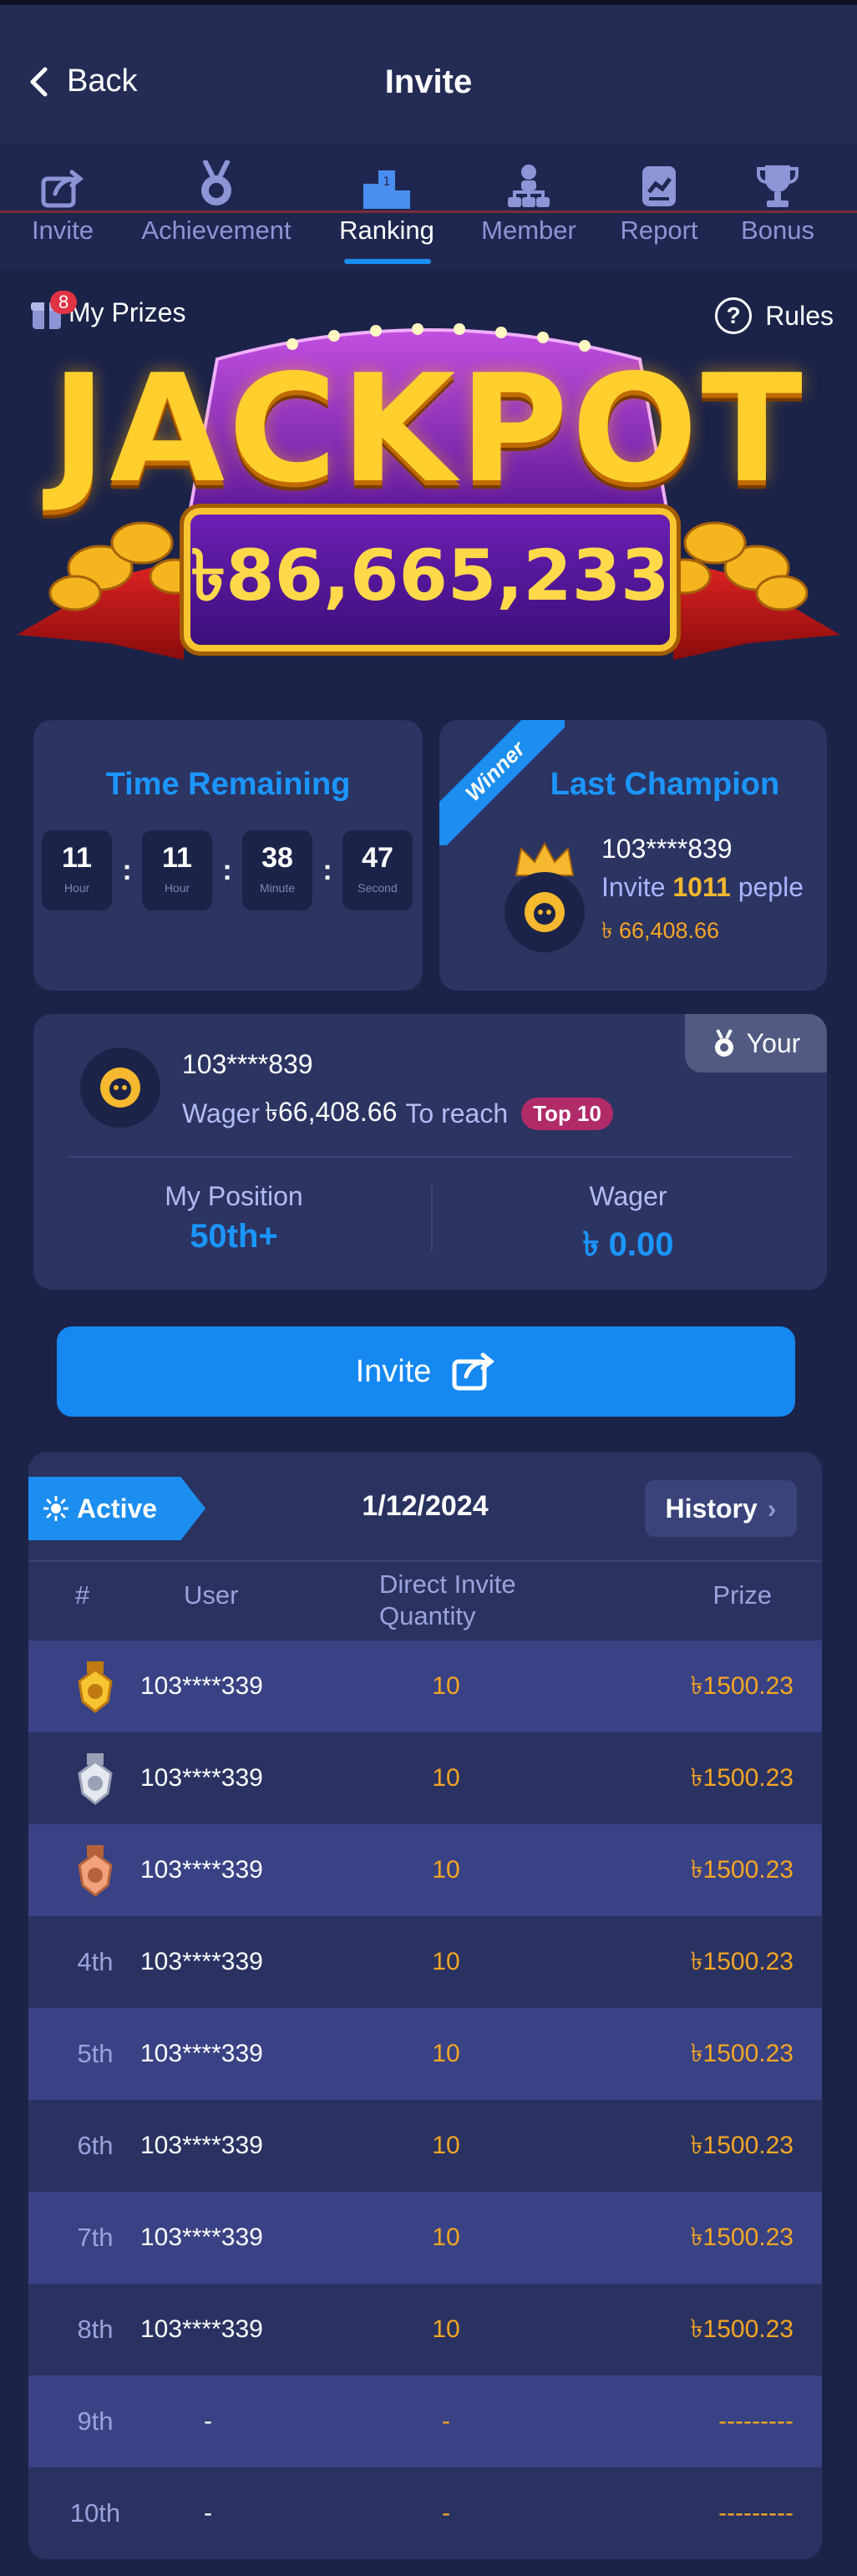 The image size is (857, 2576). I want to click on rank-cell: 9th, so click(95, 2421).